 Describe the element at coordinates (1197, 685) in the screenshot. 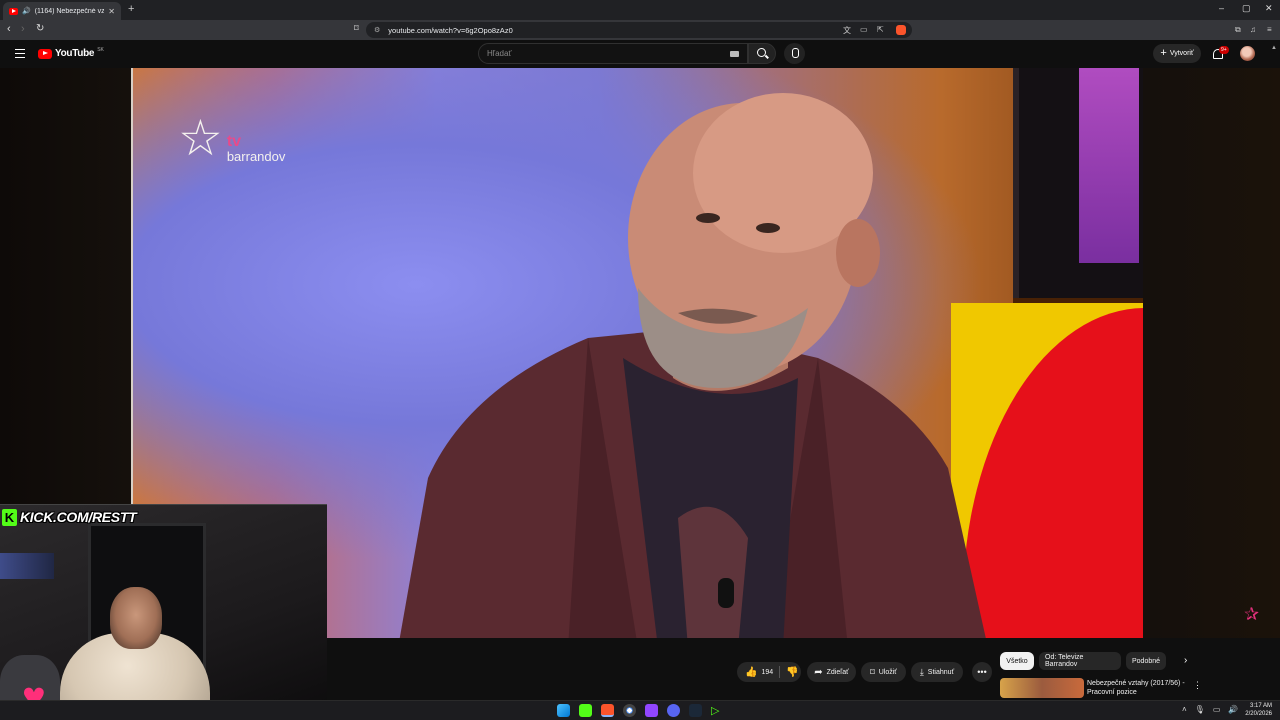

I see `more-vertical-icon: ⋮` at that location.